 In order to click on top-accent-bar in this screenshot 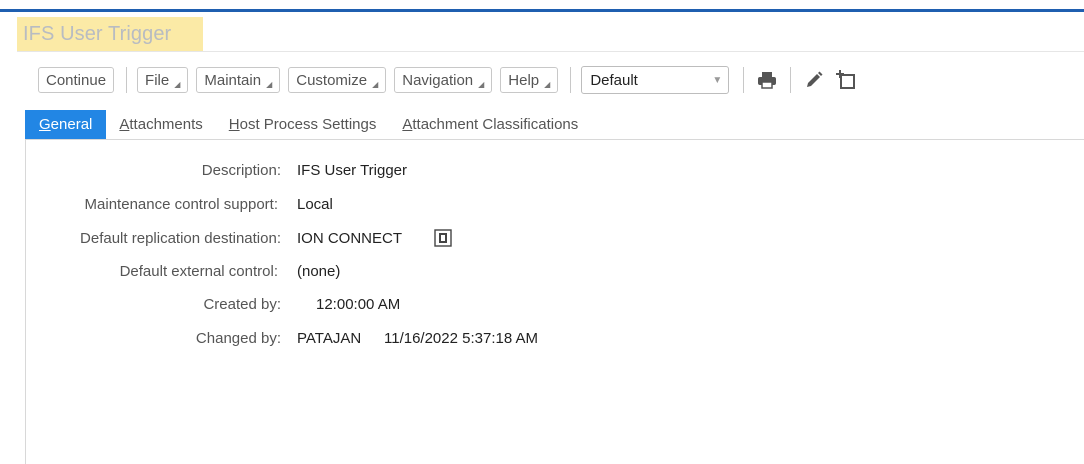, I will do `click(542, 10)`.